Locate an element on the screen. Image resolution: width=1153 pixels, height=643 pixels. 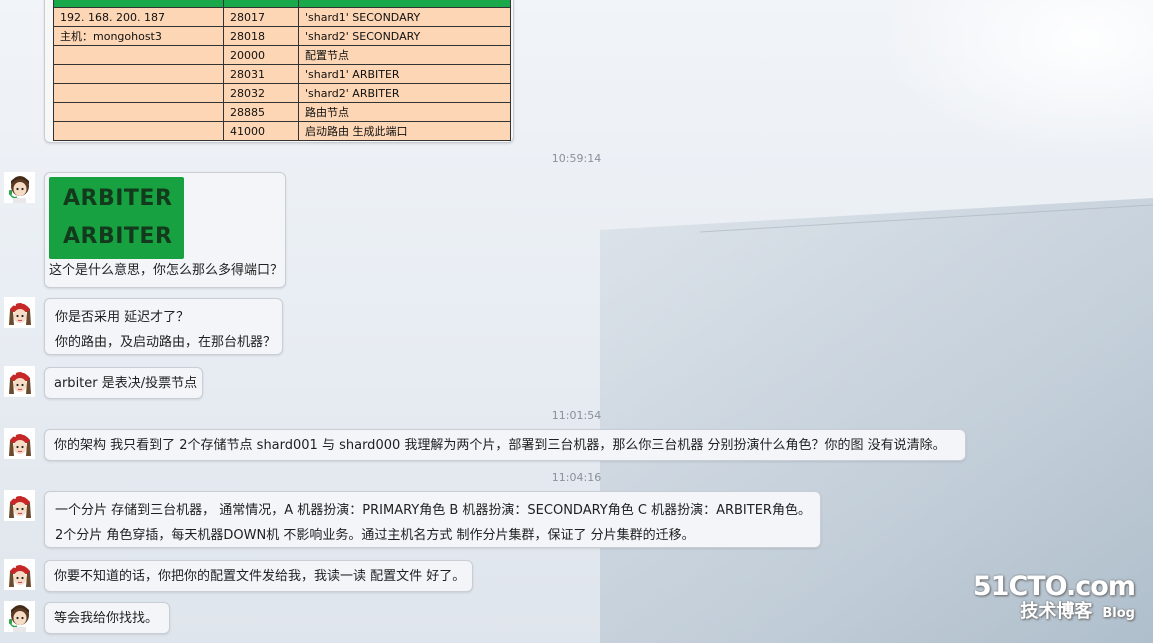
message-bubble: 你是否采用 延迟才了？ 你的路由，及启动路由，在那台机器？ is located at coordinates (163, 326).